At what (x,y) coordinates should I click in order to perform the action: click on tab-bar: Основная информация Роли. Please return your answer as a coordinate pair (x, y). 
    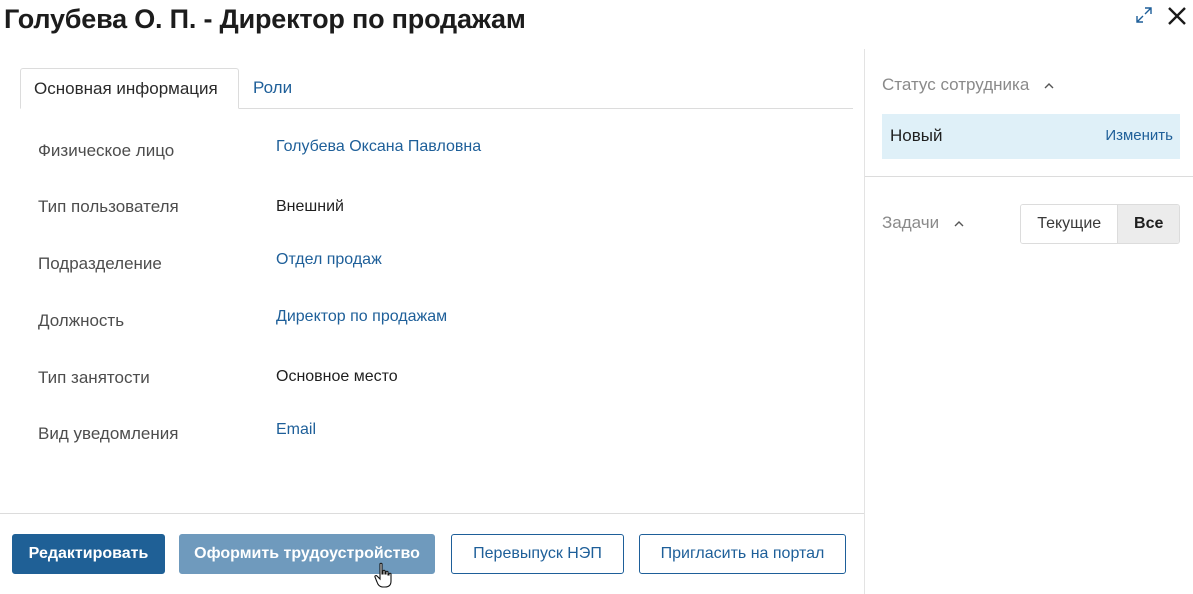
    Looking at the image, I should click on (436, 88).